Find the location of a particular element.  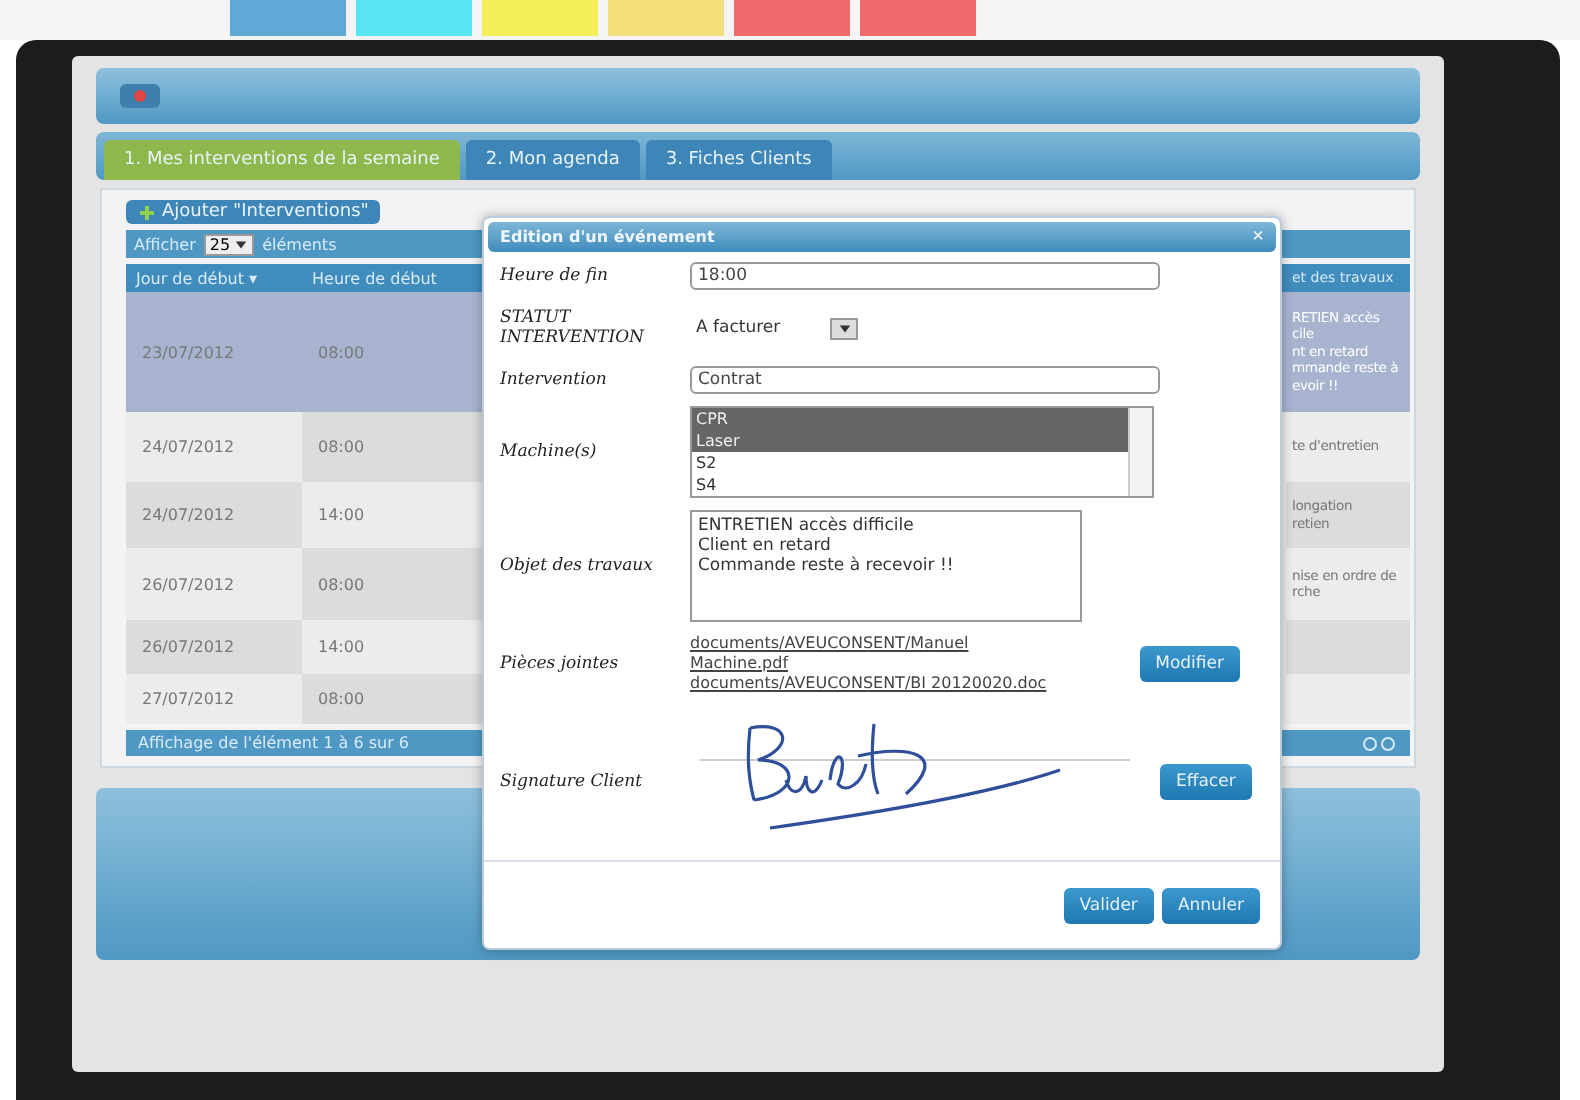

list-option: S2 is located at coordinates (706, 463).